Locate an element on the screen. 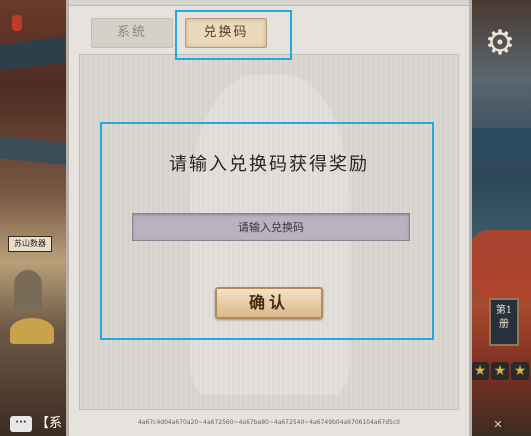  chat-preview: 【系 is located at coordinates (53, 424).